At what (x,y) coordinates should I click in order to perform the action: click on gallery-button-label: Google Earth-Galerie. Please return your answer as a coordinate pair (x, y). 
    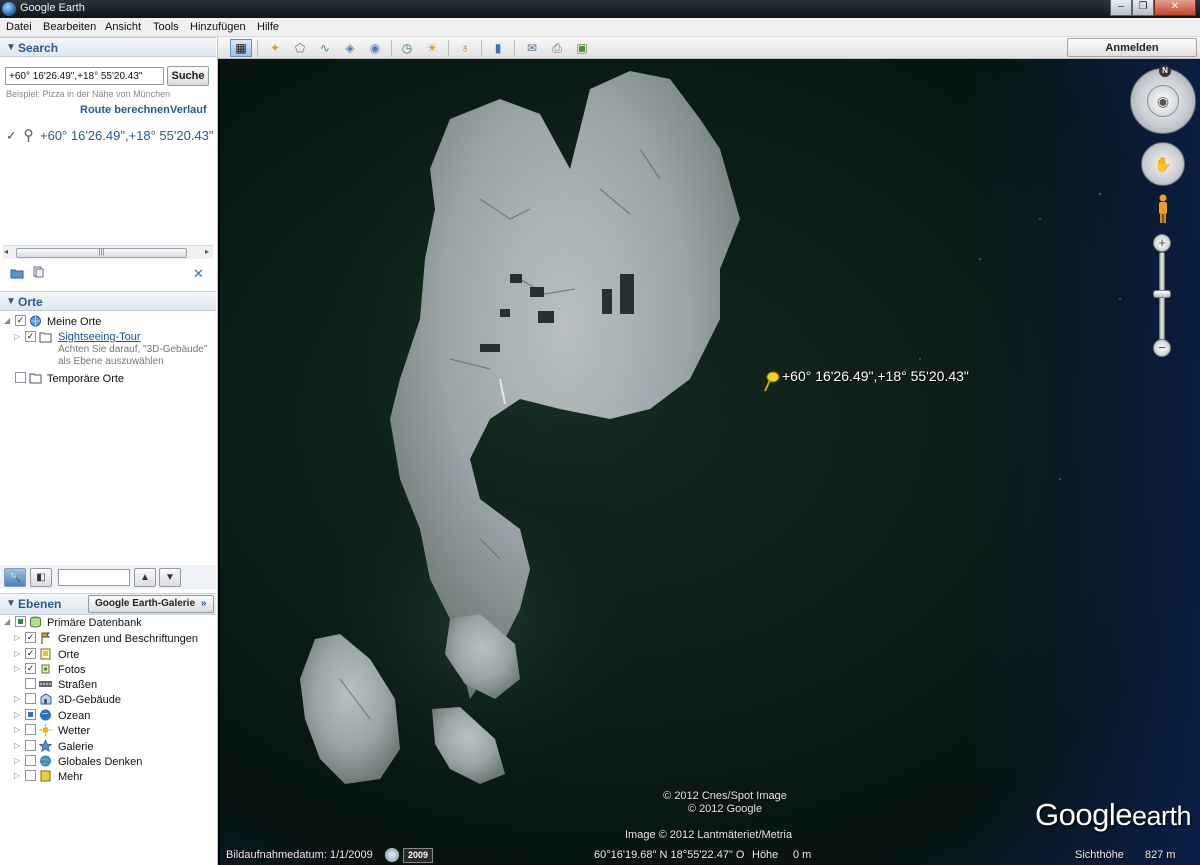
    Looking at the image, I should click on (145, 603).